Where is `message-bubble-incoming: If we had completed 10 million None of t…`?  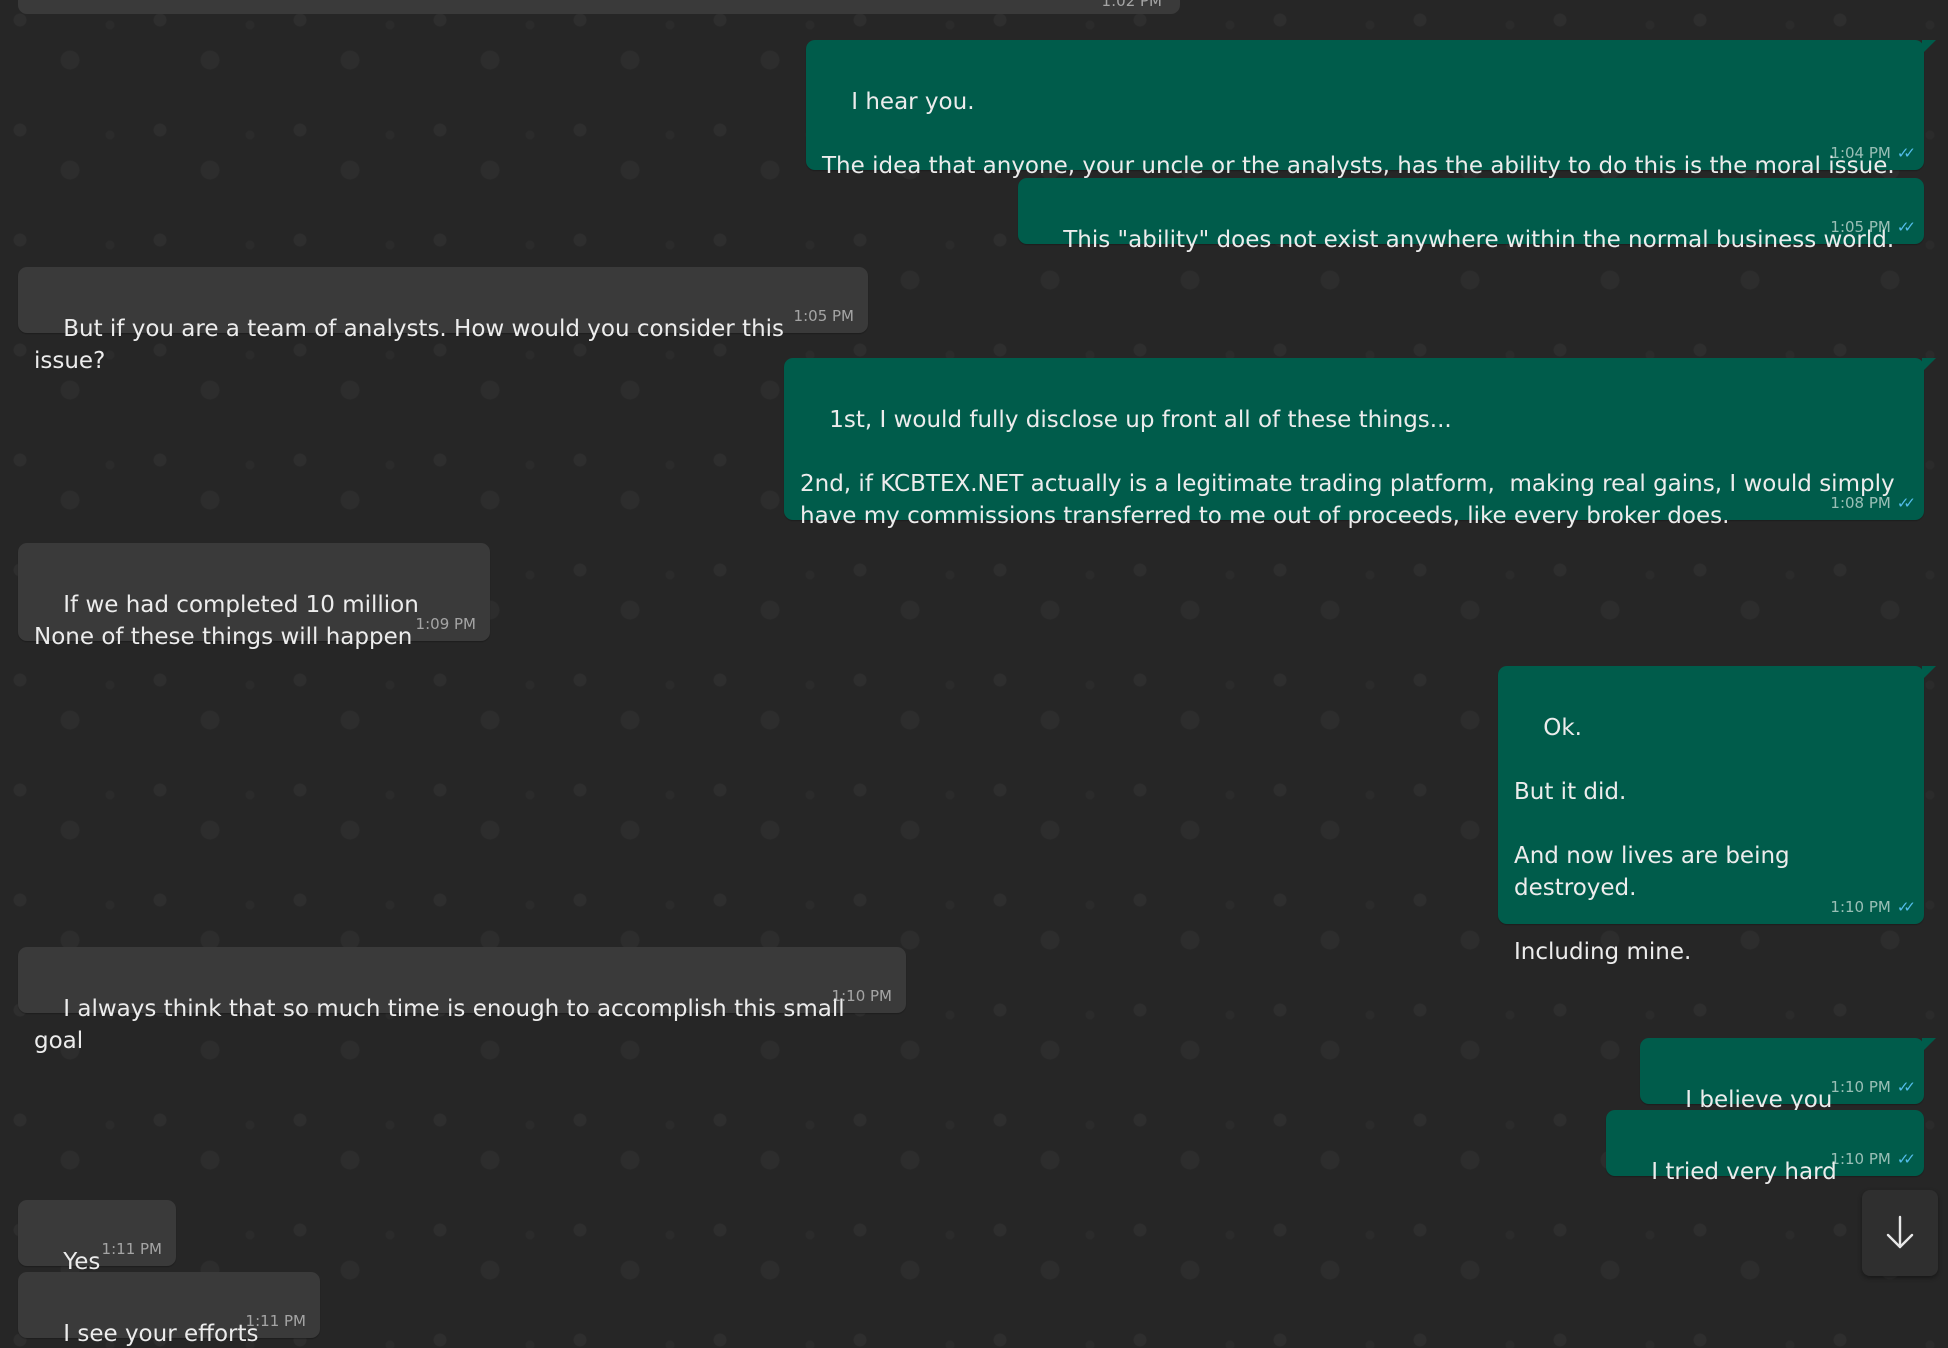
message-bubble-incoming: If we had completed 10 million None of t… is located at coordinates (254, 596).